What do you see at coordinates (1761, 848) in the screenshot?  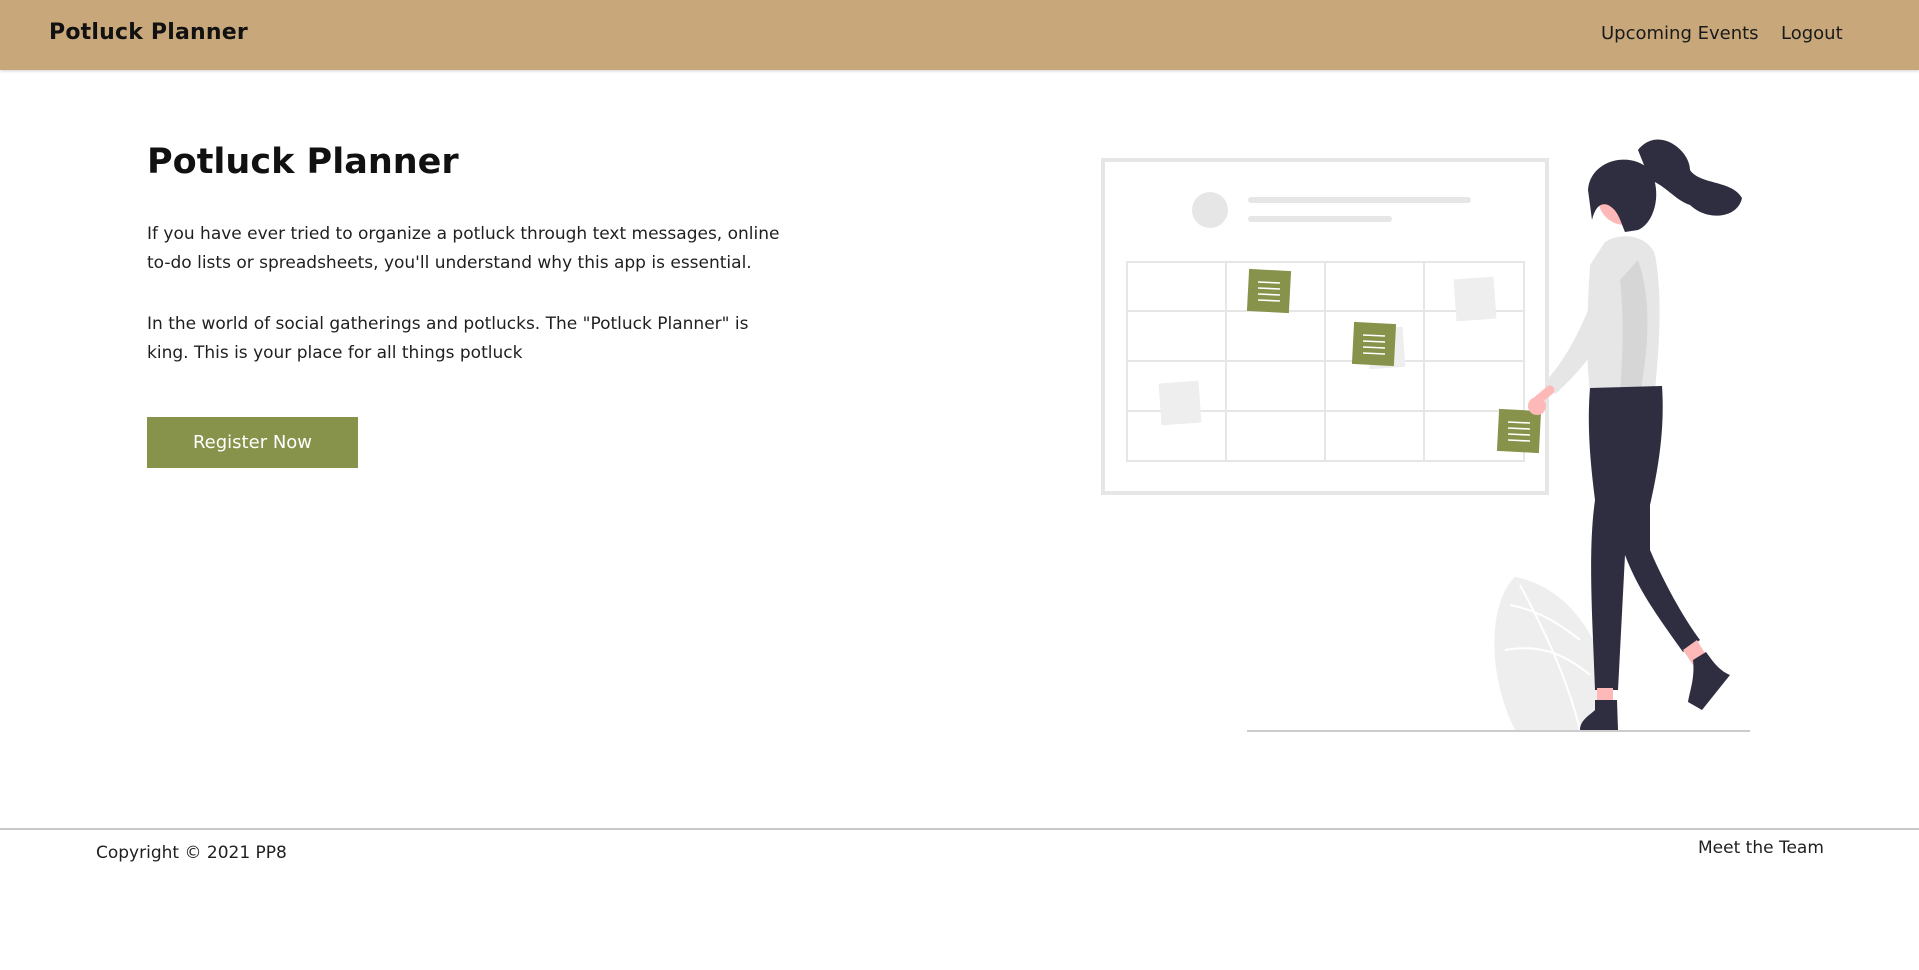 I see `meet-the-team-link: Meet the Team` at bounding box center [1761, 848].